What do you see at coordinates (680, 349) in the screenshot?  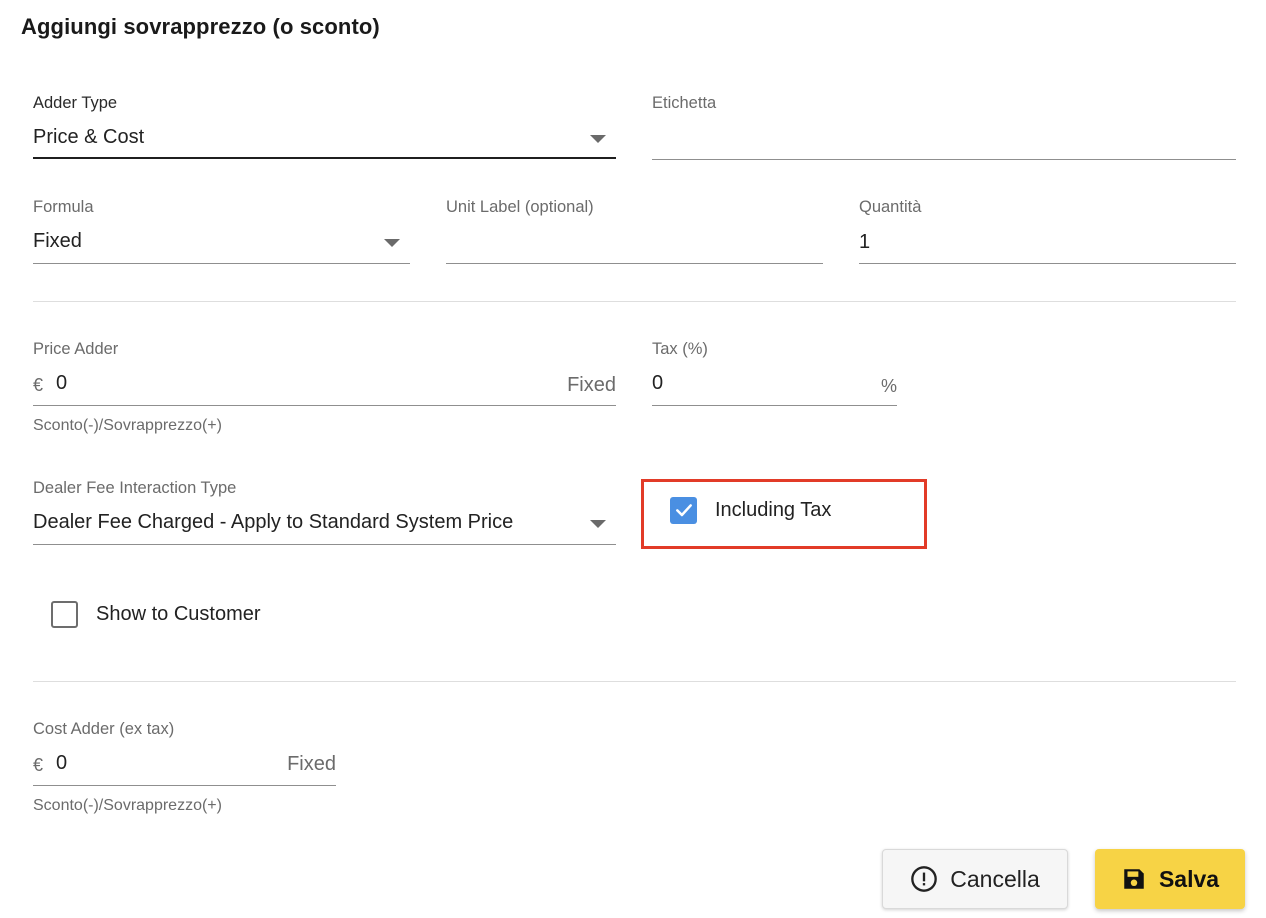 I see `tax-label: Tax (%)` at bounding box center [680, 349].